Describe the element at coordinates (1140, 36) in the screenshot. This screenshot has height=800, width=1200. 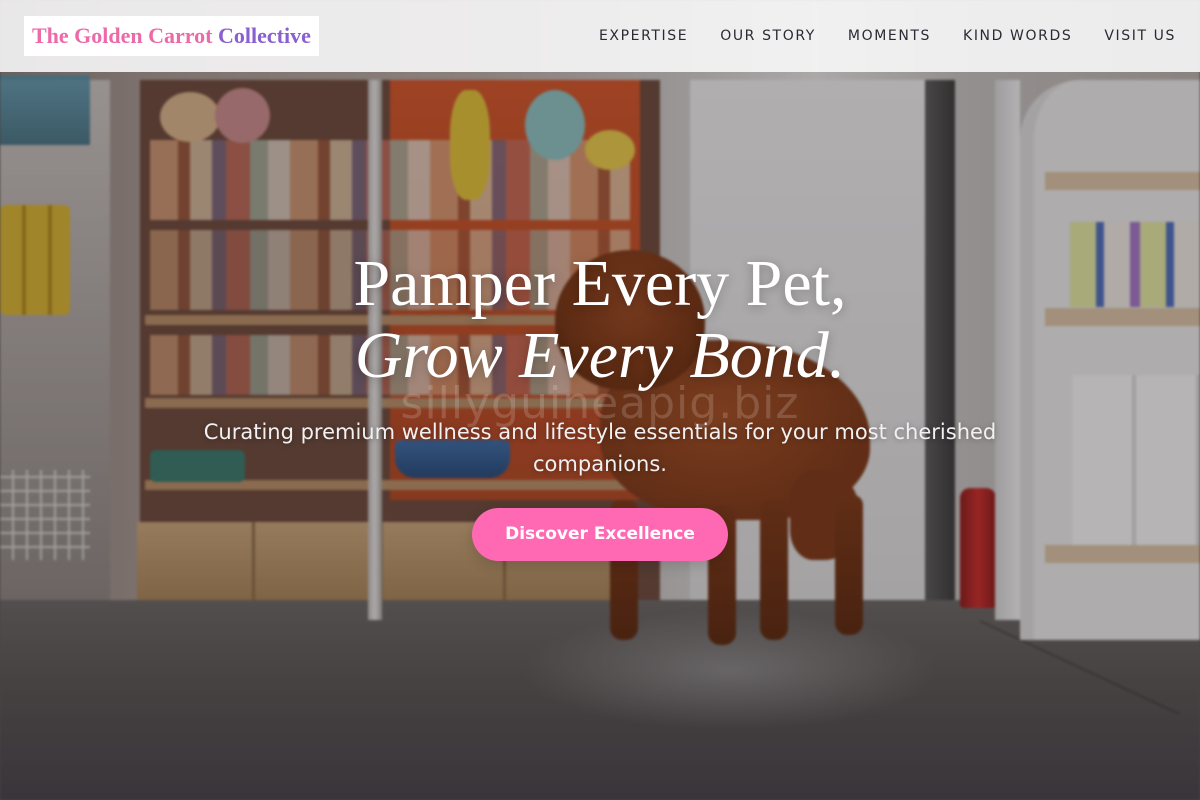
I see `nav-link-visit-us: VISIT US` at that location.